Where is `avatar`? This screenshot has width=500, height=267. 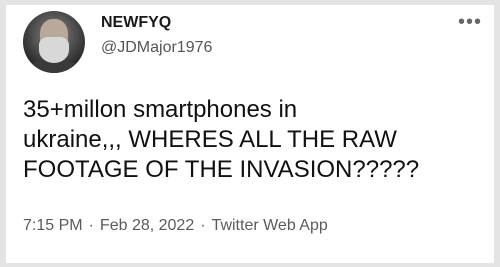
avatar is located at coordinates (54, 42).